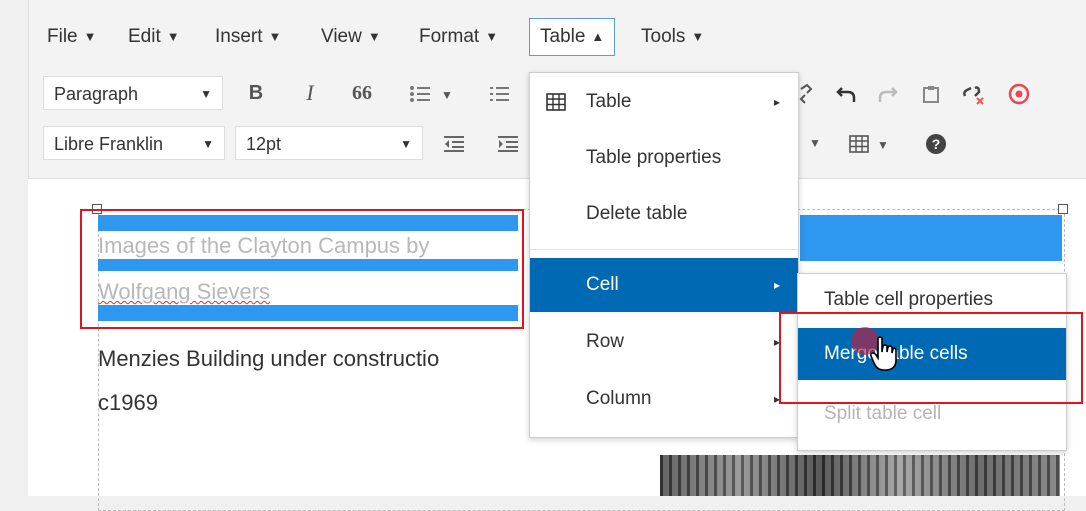 This screenshot has width=1086, height=511. Describe the element at coordinates (806, 93) in the screenshot. I see `unlink-icon` at that location.